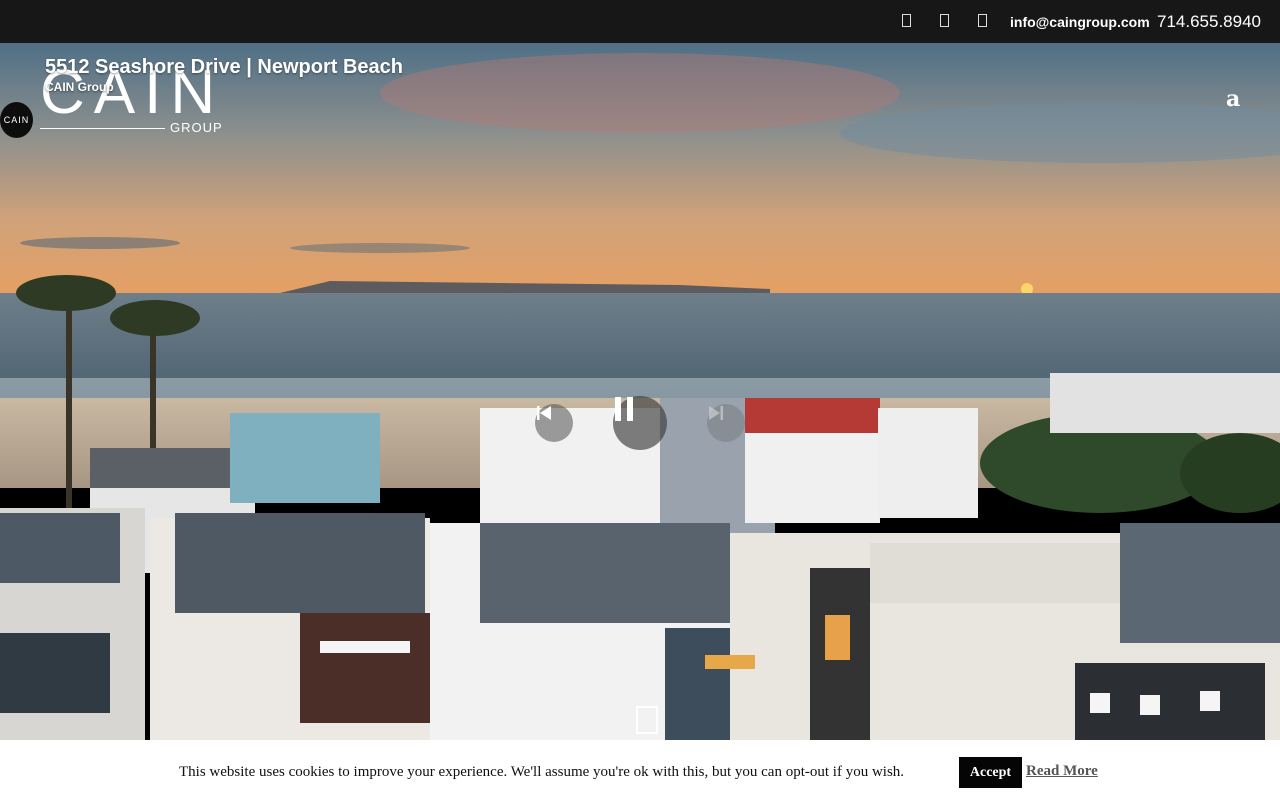 This screenshot has width=1280, height=800. What do you see at coordinates (726, 423) in the screenshot?
I see `next-button` at bounding box center [726, 423].